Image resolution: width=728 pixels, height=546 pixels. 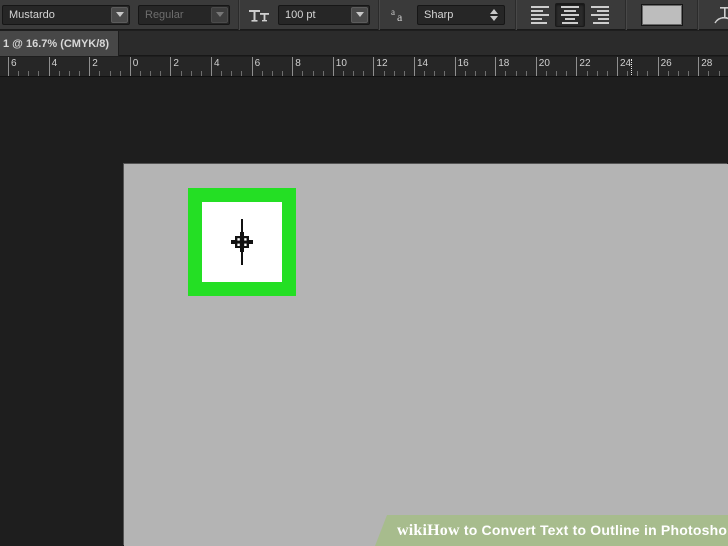 I want to click on ruler-label: 22, so click(x=585, y=63).